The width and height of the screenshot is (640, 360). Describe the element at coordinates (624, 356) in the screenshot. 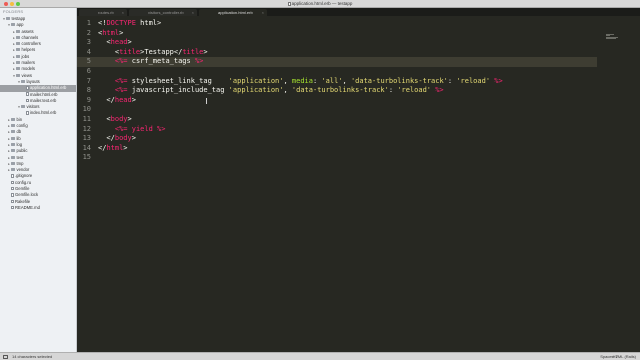

I see `syntax-setting: HTML (Rails)` at that location.